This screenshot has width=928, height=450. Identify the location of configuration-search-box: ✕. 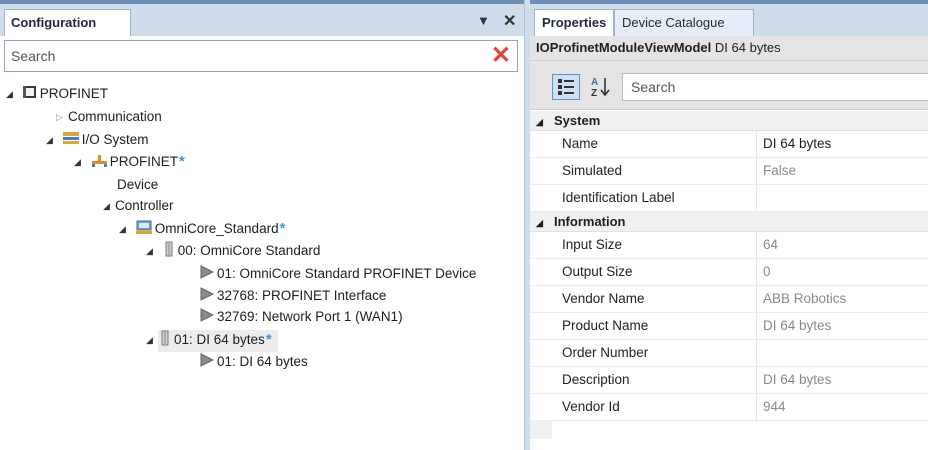
(261, 56).